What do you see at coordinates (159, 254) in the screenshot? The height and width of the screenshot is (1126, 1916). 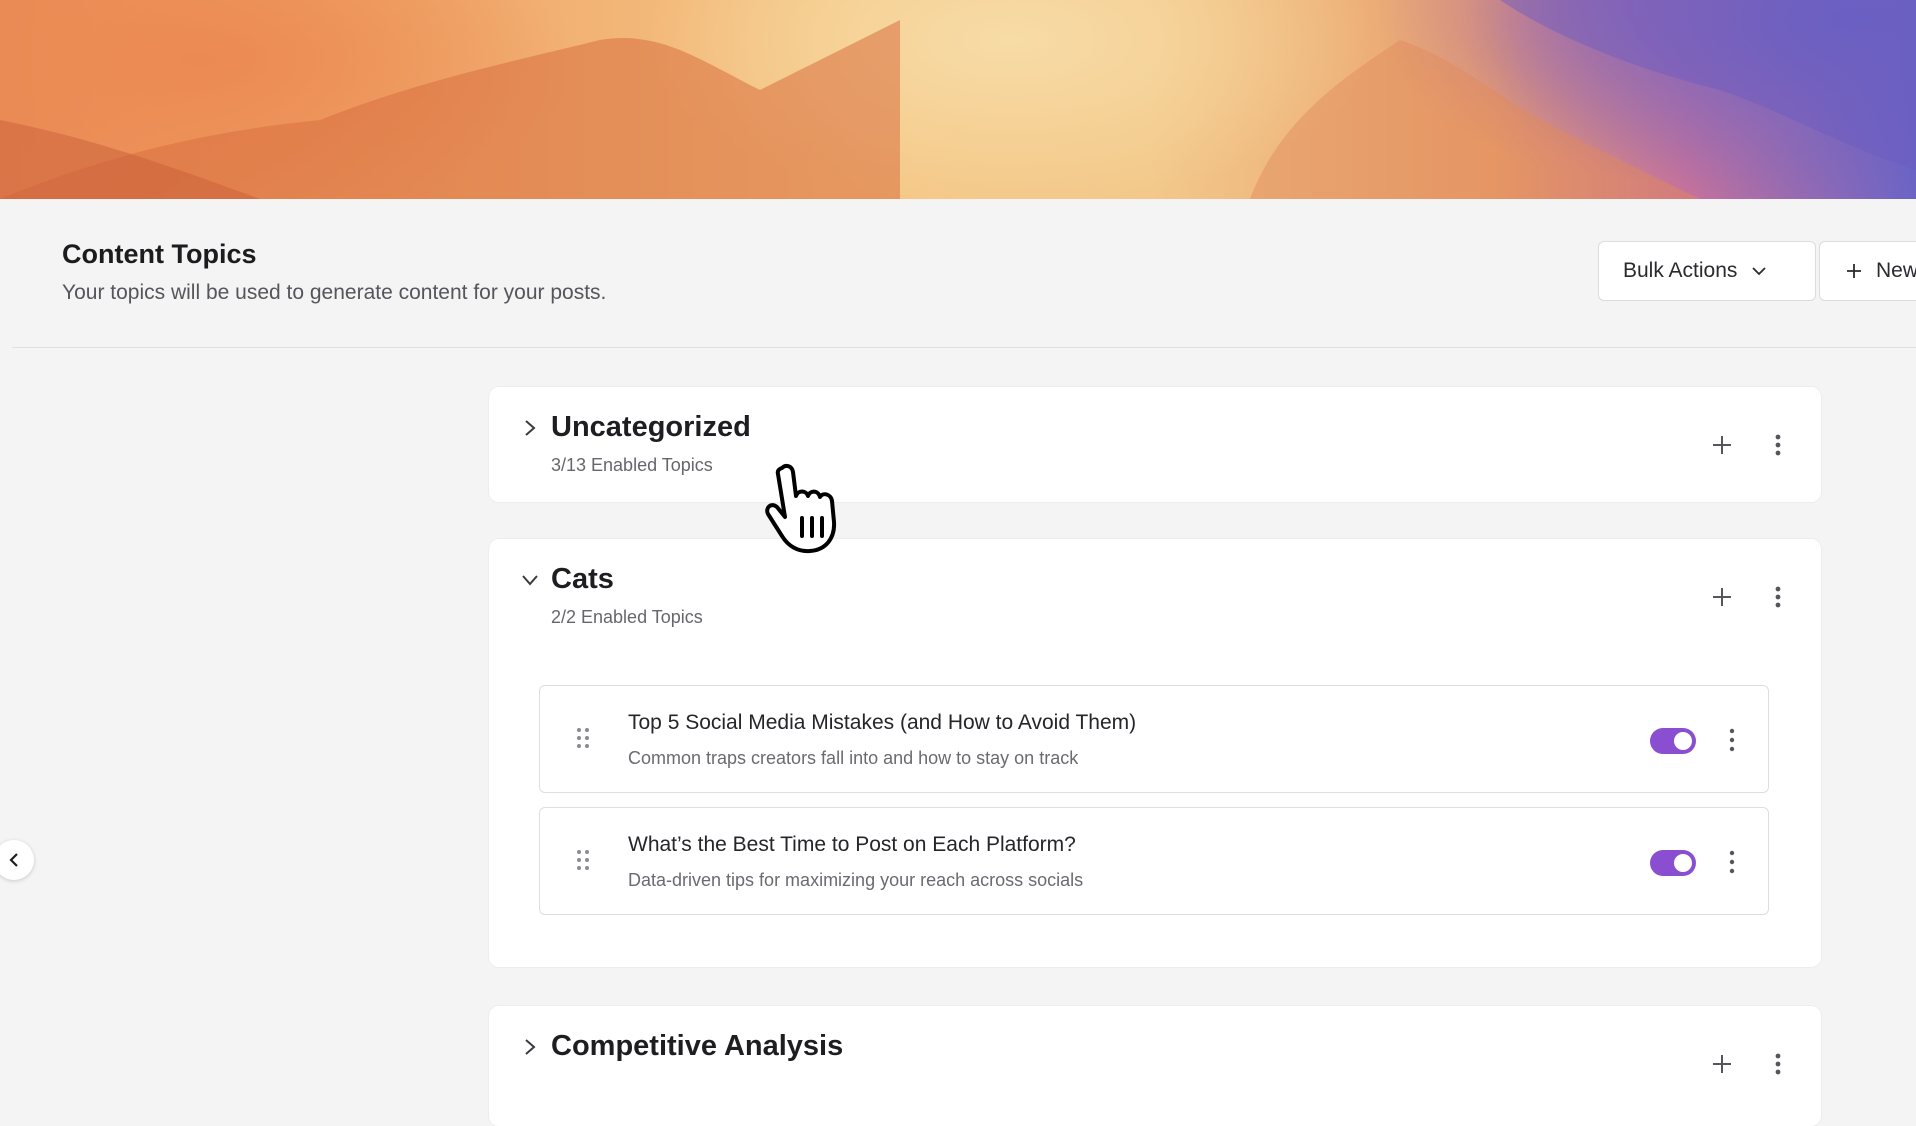 I see `page-title: Content Topics` at bounding box center [159, 254].